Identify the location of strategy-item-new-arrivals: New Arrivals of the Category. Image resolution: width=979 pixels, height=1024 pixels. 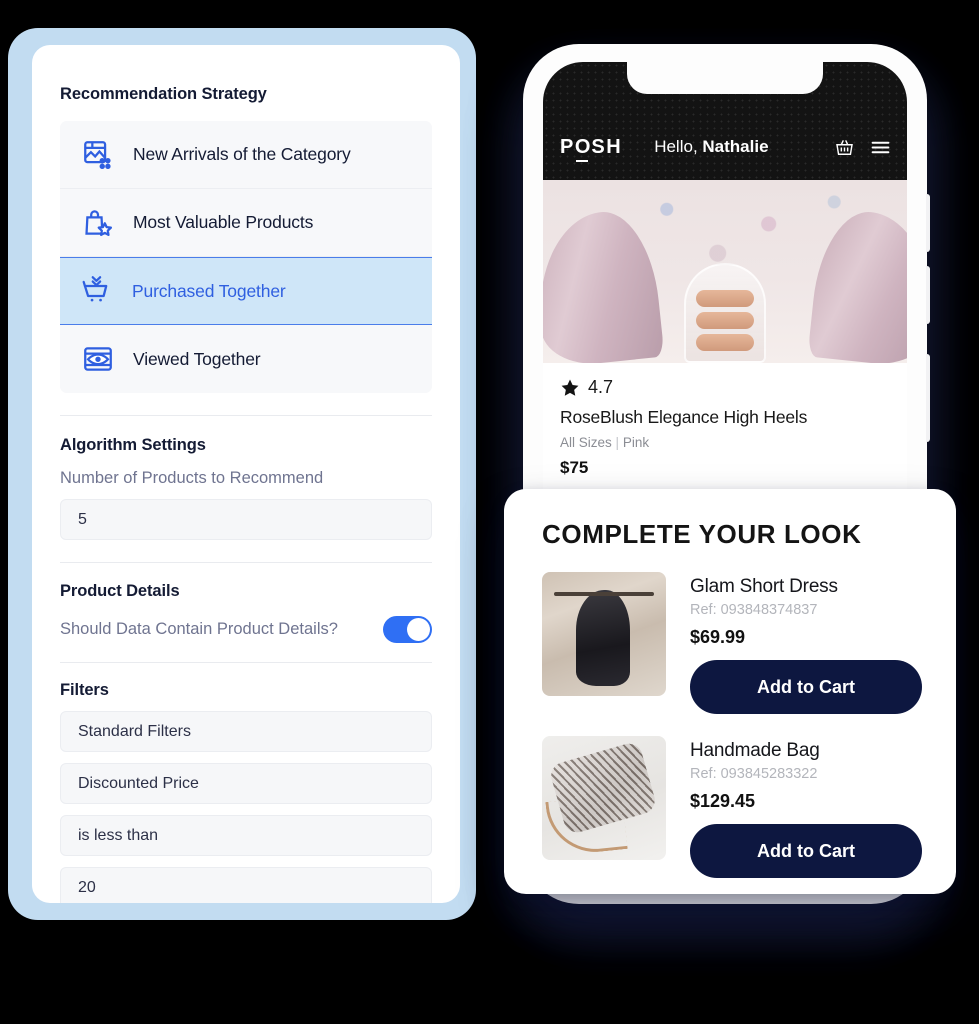
(246, 155).